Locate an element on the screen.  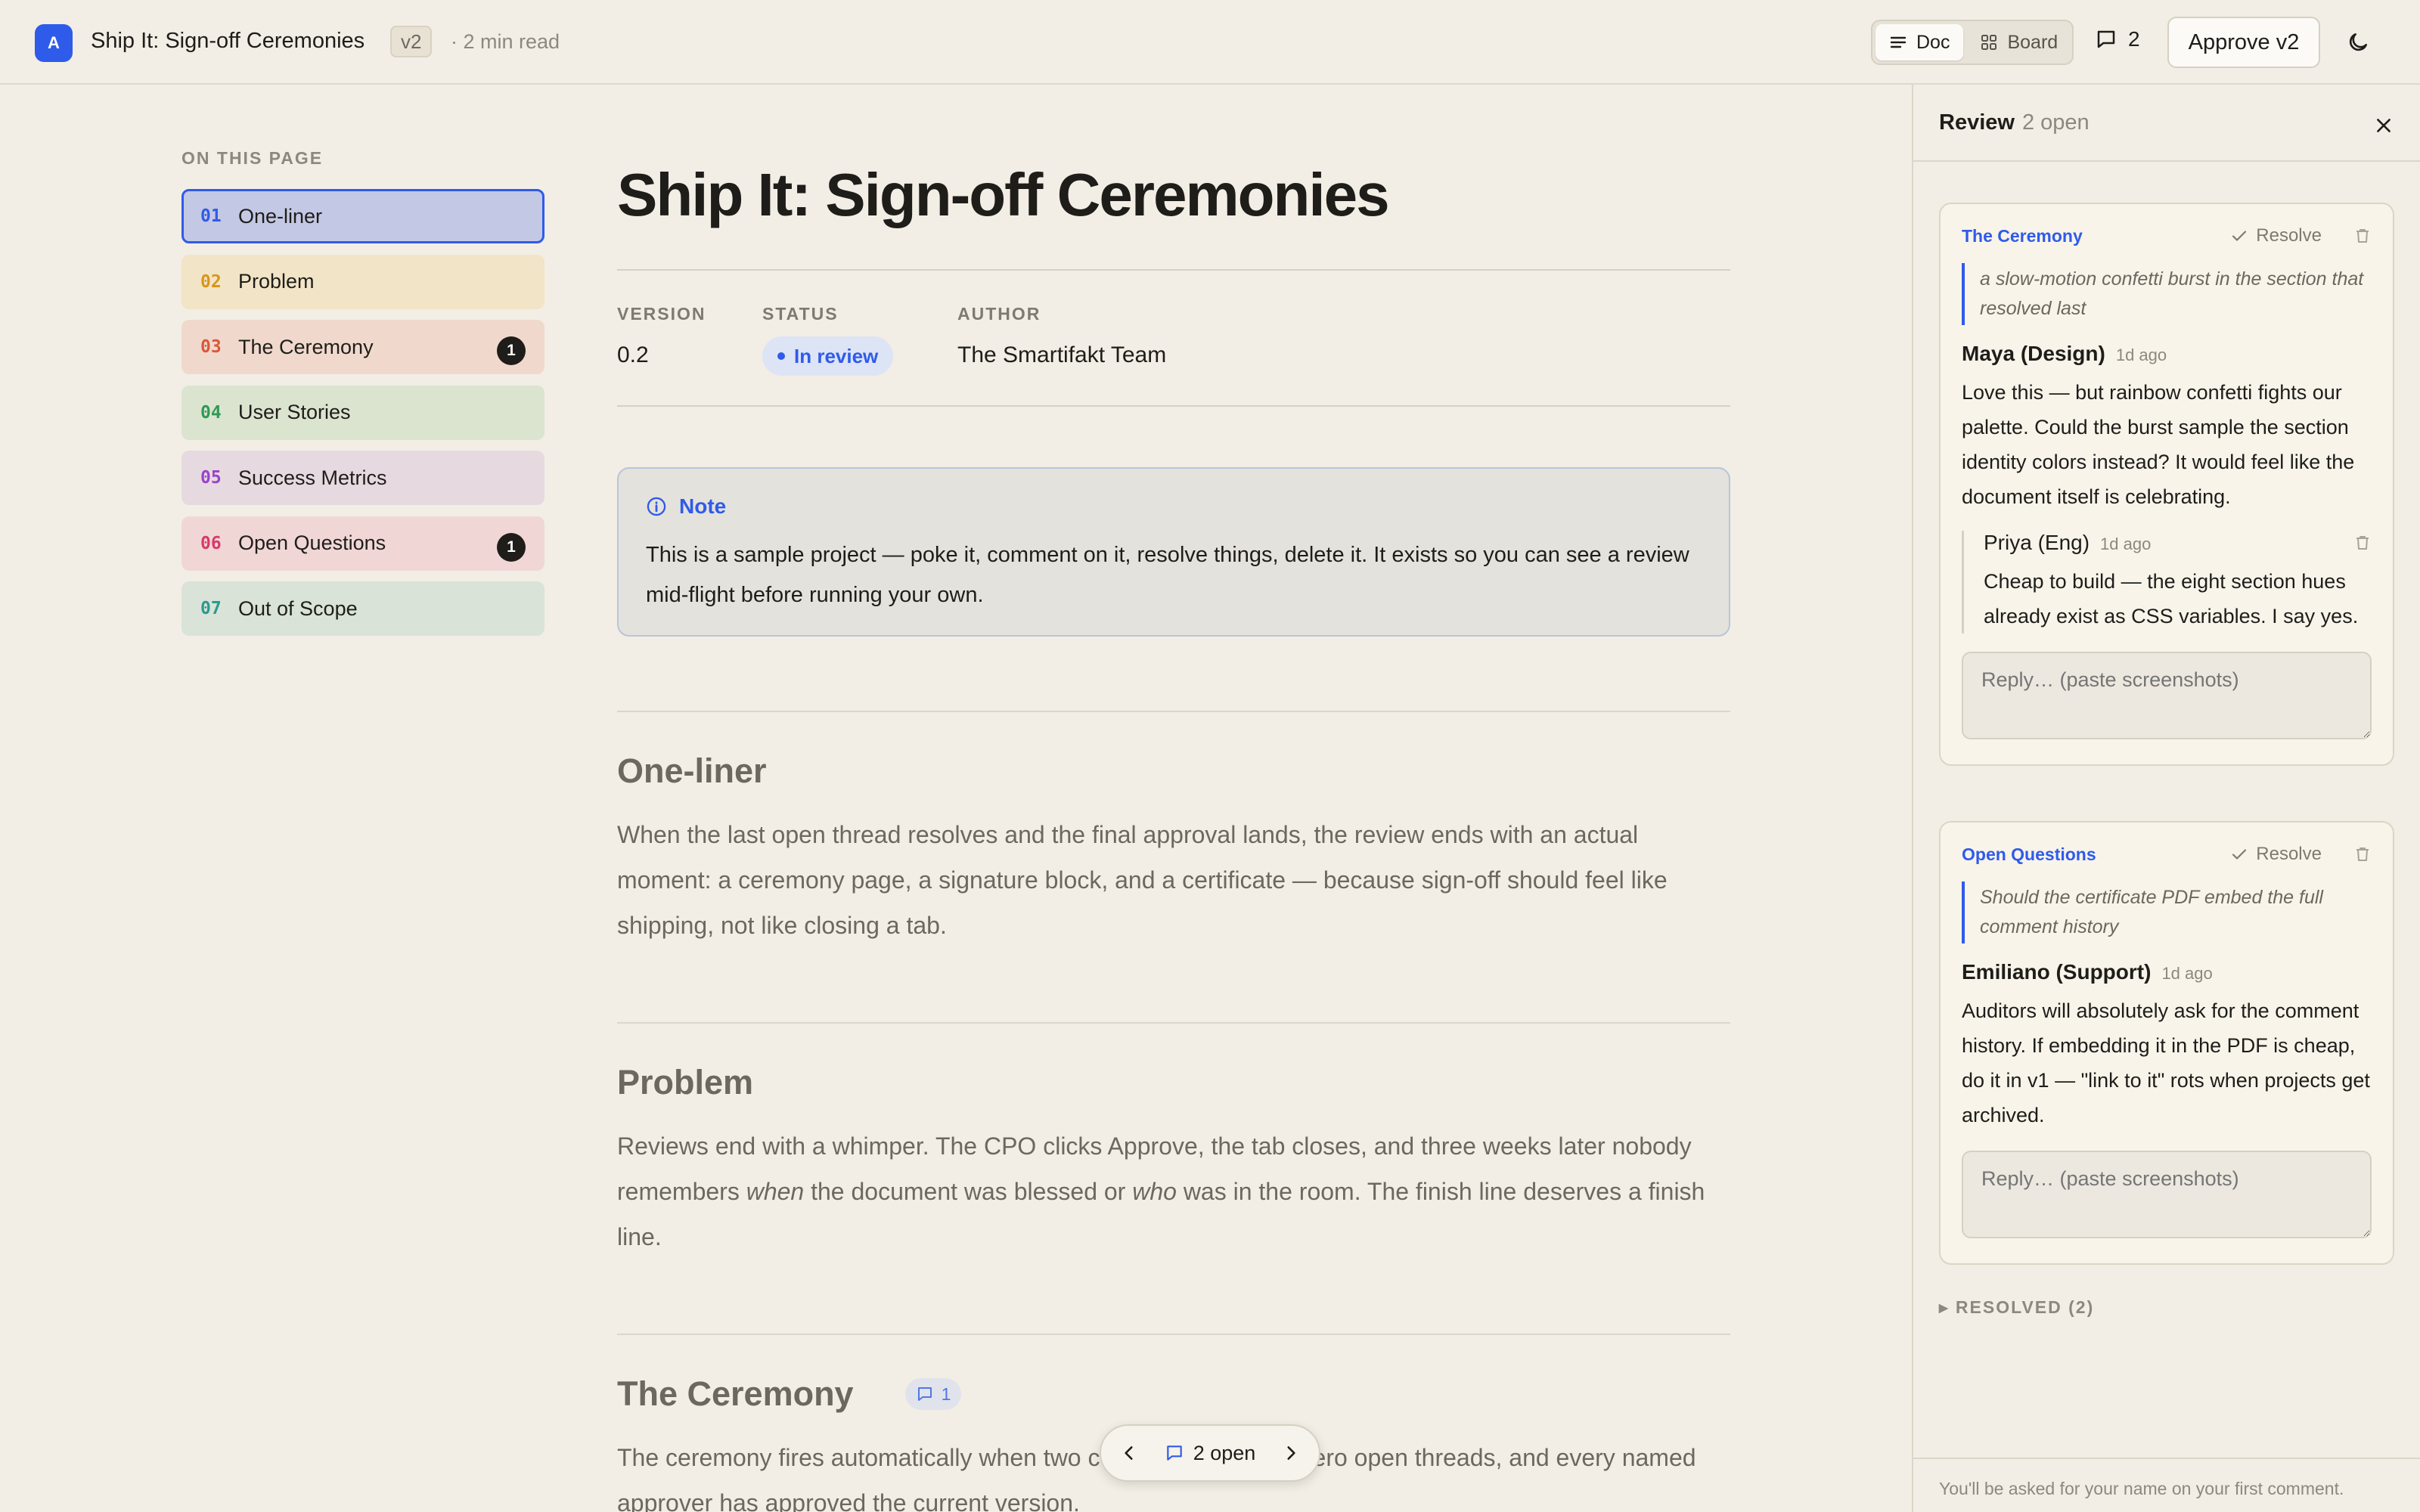
toc-item-open-questions: 06 Open Questions 1 is located at coordinates (363, 543).